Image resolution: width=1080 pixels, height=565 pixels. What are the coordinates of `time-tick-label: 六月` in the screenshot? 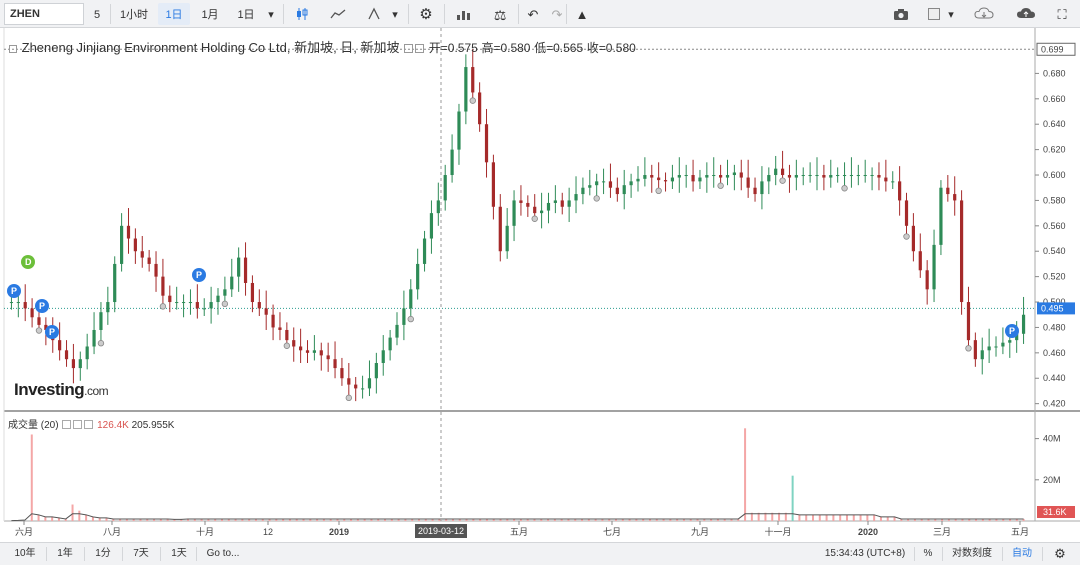 It's located at (24, 531).